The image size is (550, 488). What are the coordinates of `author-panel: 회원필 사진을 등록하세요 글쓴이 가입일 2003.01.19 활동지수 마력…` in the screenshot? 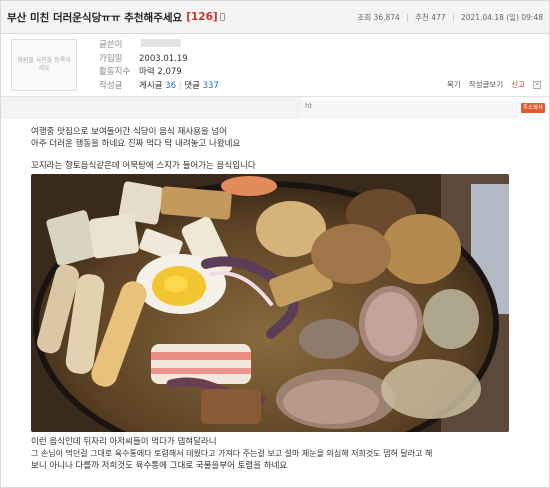 It's located at (275, 65).